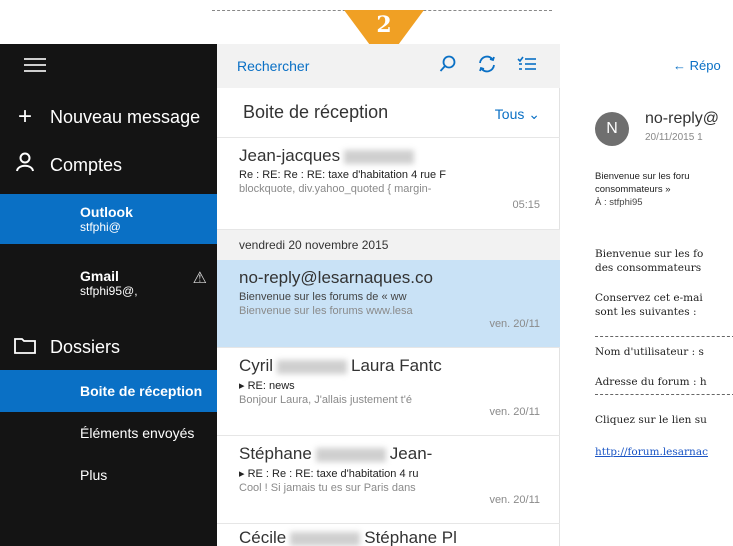 The height and width of the screenshot is (546, 733). Describe the element at coordinates (316, 112) in the screenshot. I see `inbox-title: Boite de réception` at that location.